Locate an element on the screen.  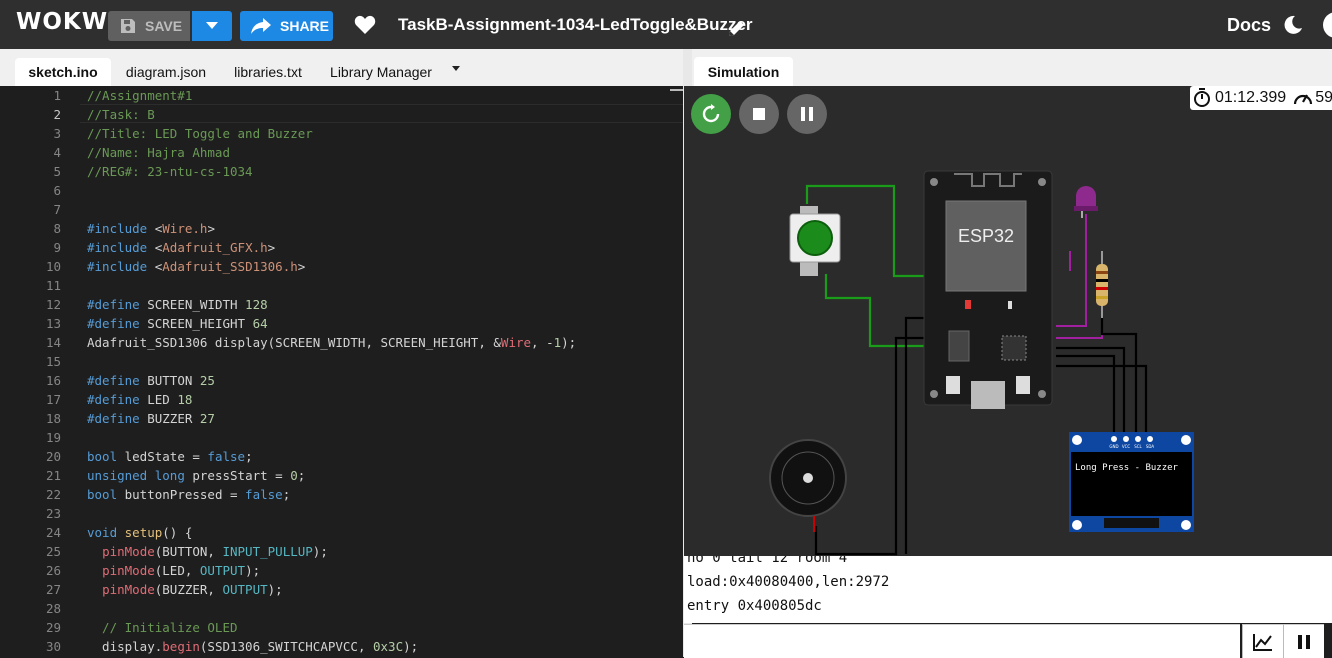
code-line: 8 #include <Wire.h> is located at coordinates (341, 228).